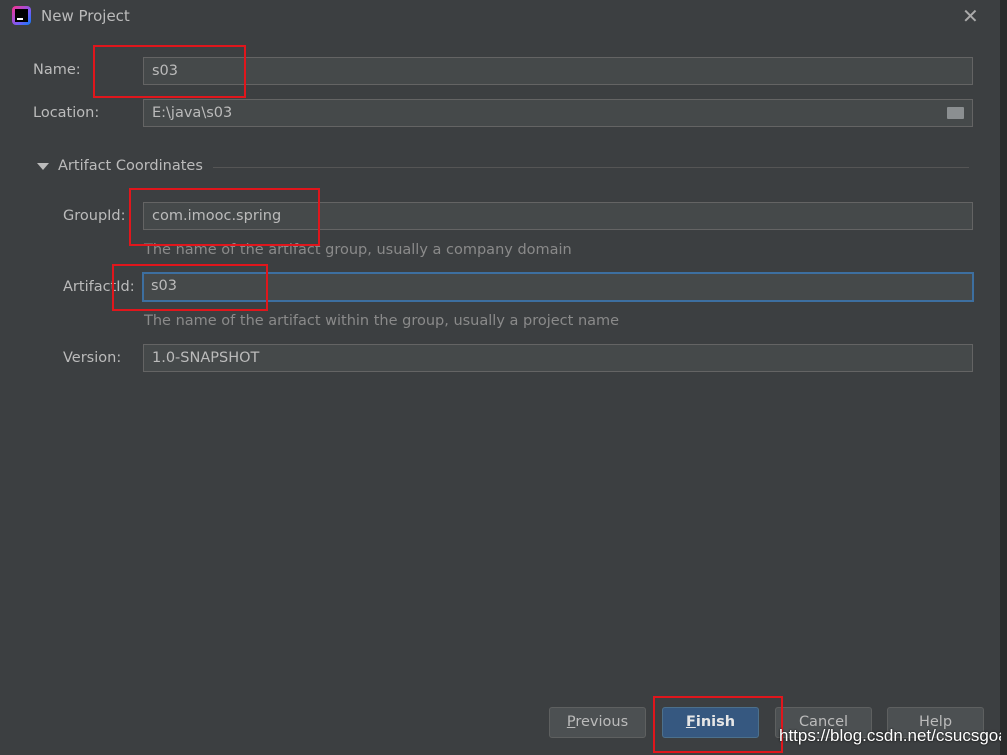 This screenshot has width=1007, height=755. Describe the element at coordinates (602, 722) in the screenshot. I see `previous-label: revious` at that location.